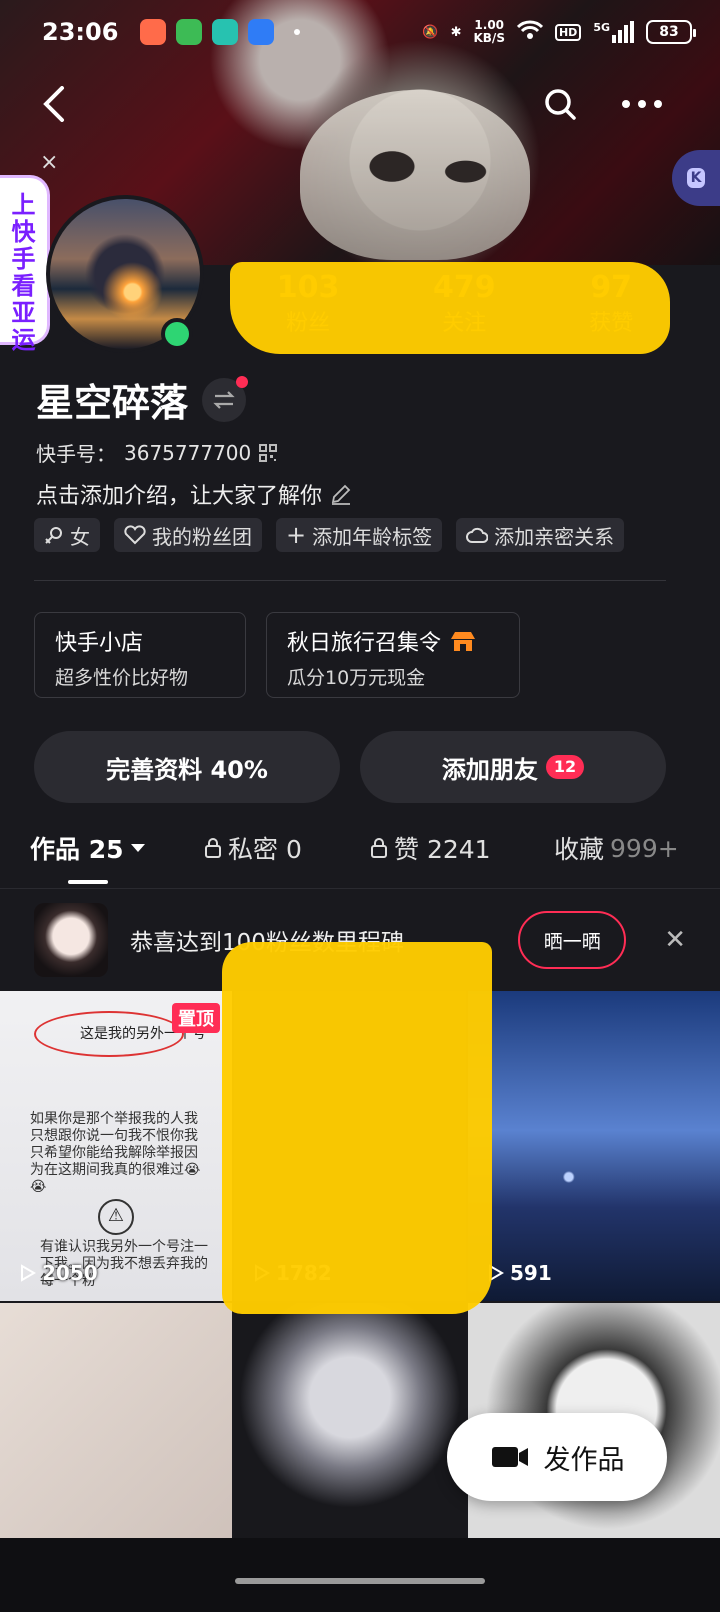 The image size is (720, 1612). What do you see at coordinates (177, 334) in the screenshot?
I see `online-status-indicator` at bounding box center [177, 334].